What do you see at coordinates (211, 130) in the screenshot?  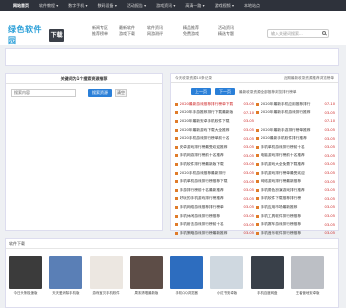 I see `entry-title: 2020年最新游戏下载大全推荐` at bounding box center [211, 130].